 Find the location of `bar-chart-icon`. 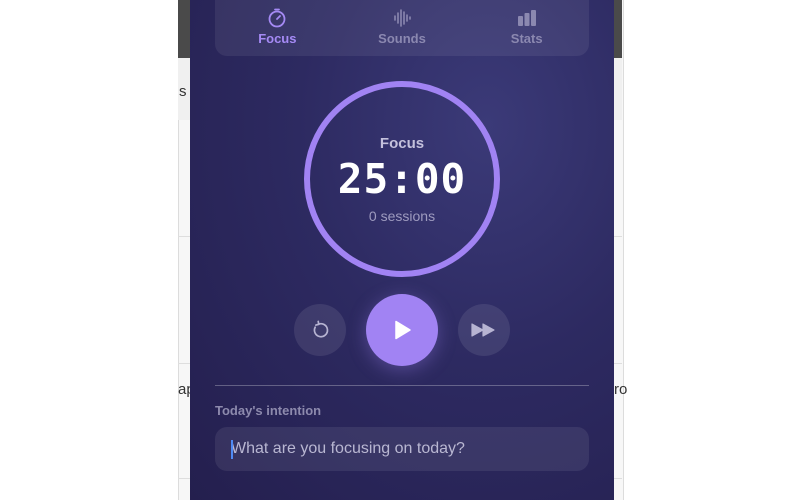

bar-chart-icon is located at coordinates (526, 18).